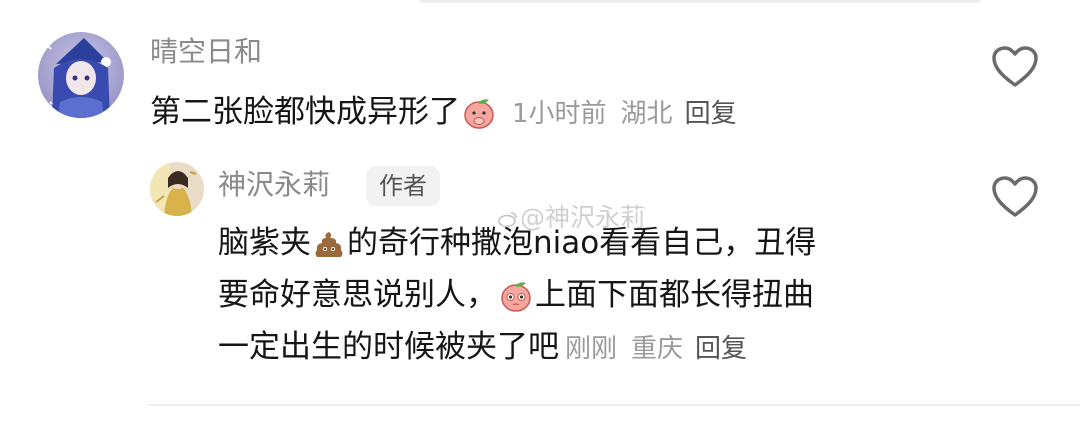  I want to click on reply-location: 重庆, so click(657, 349).